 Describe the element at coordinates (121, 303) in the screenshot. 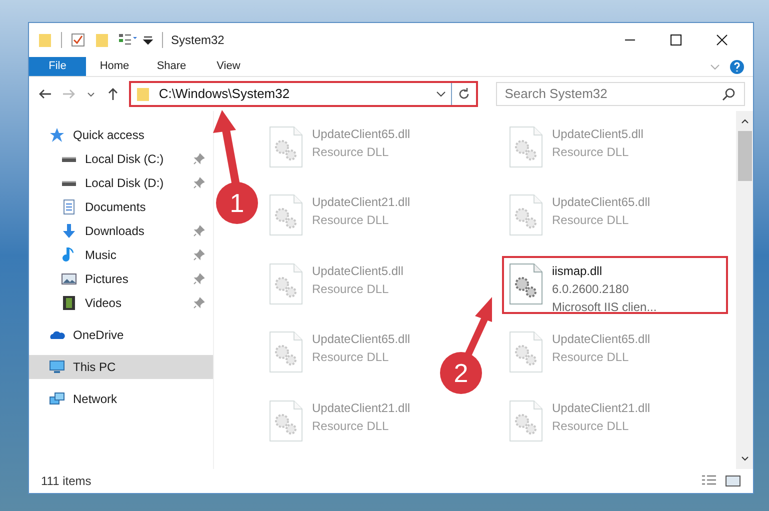

I see `sidebar-item: Videos` at that location.